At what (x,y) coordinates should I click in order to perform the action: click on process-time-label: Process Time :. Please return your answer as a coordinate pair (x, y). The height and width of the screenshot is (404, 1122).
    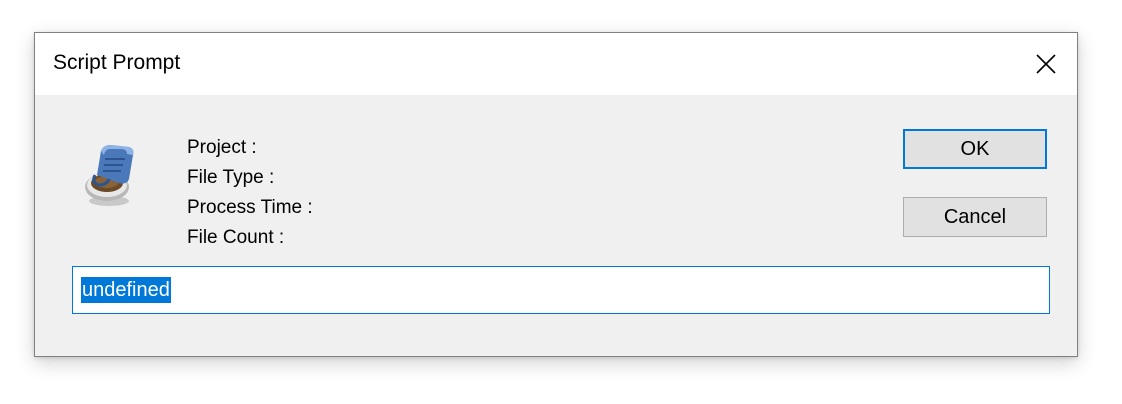
    Looking at the image, I should click on (250, 207).